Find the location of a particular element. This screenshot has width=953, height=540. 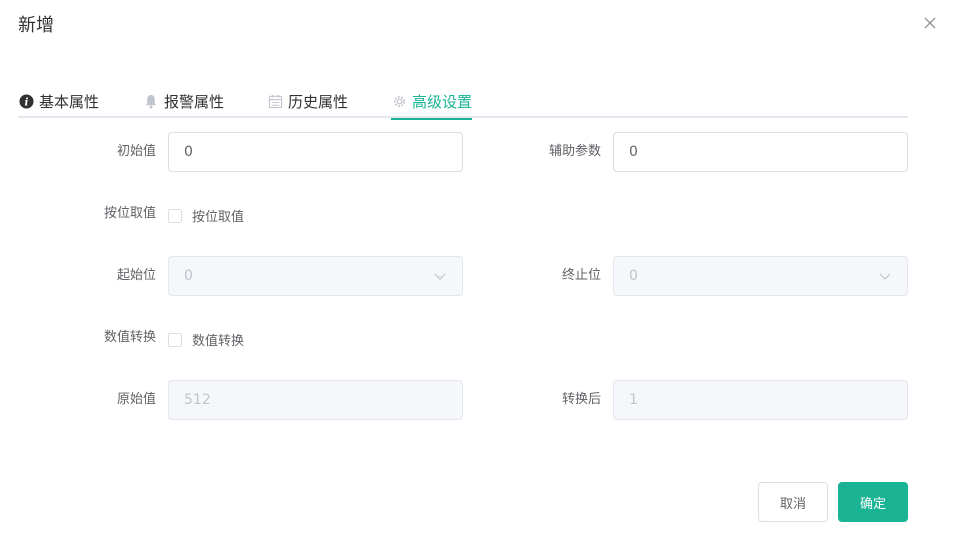

tab-basic-properties: i 基本属性 is located at coordinates (58, 101).